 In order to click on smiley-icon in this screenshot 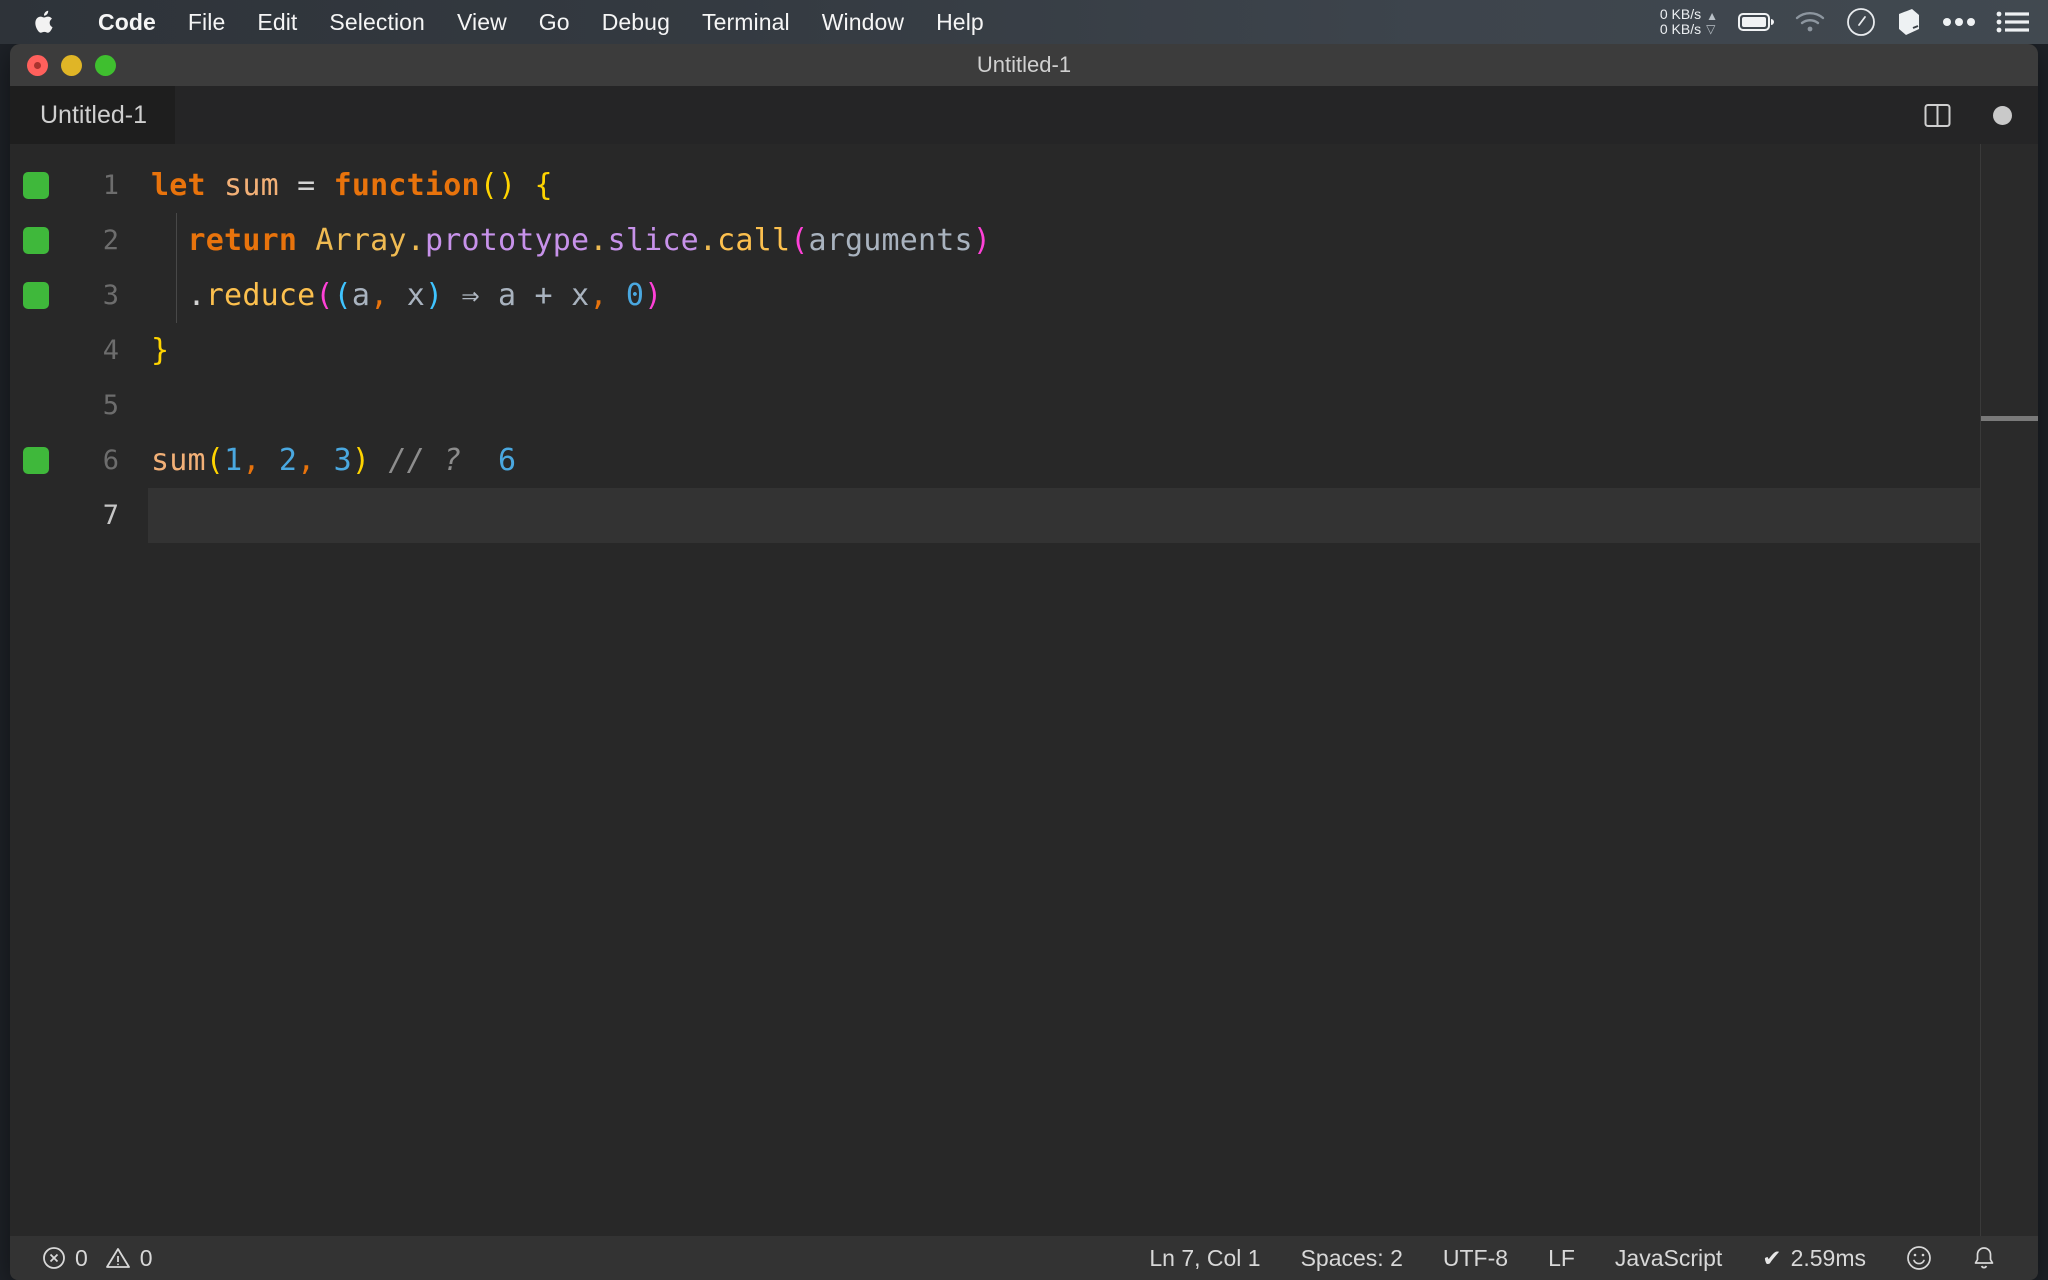, I will do `click(1919, 1258)`.